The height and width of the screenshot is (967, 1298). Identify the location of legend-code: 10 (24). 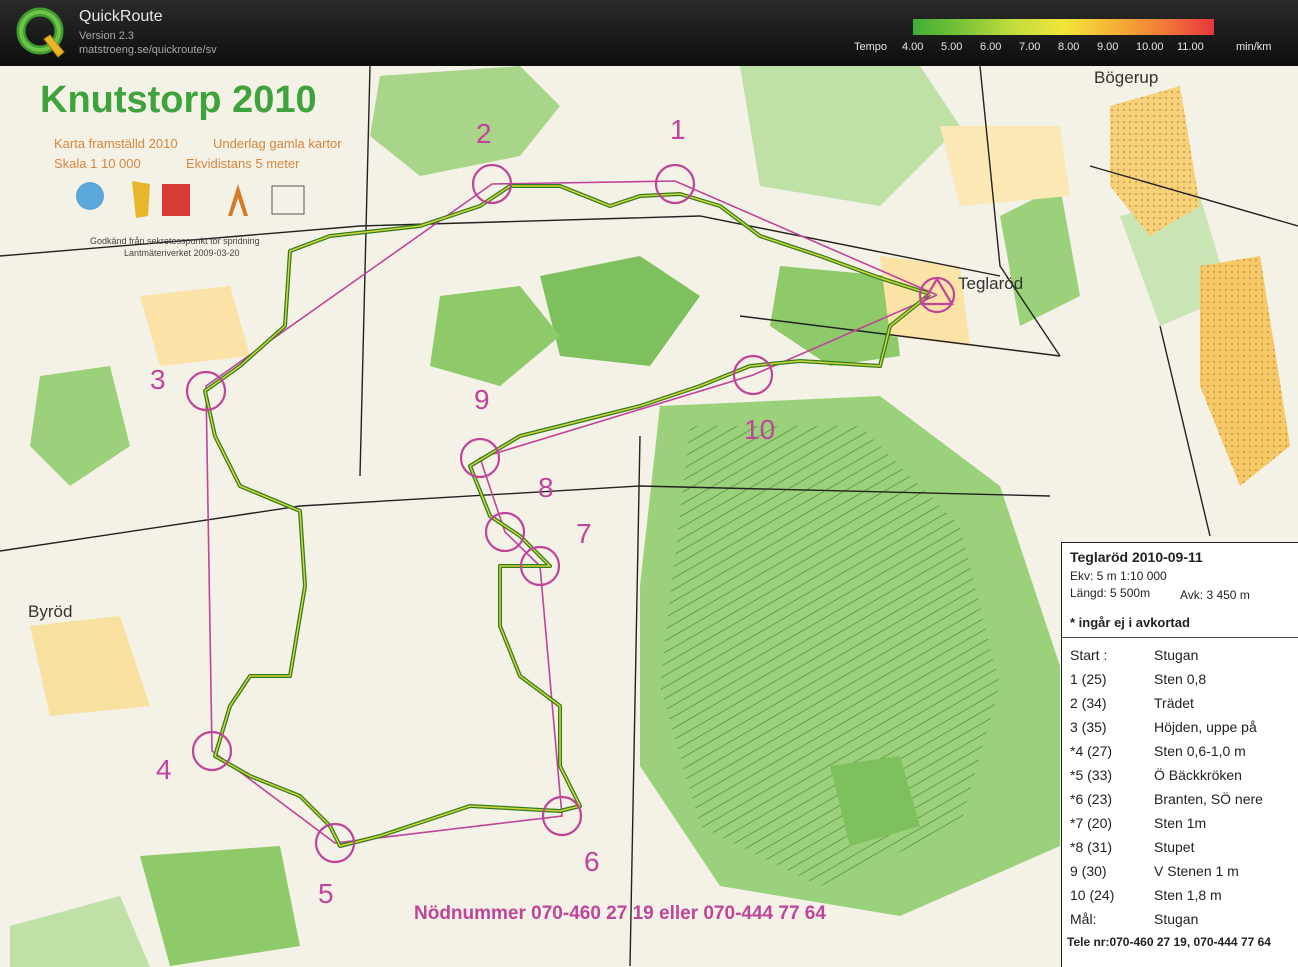
(1092, 895).